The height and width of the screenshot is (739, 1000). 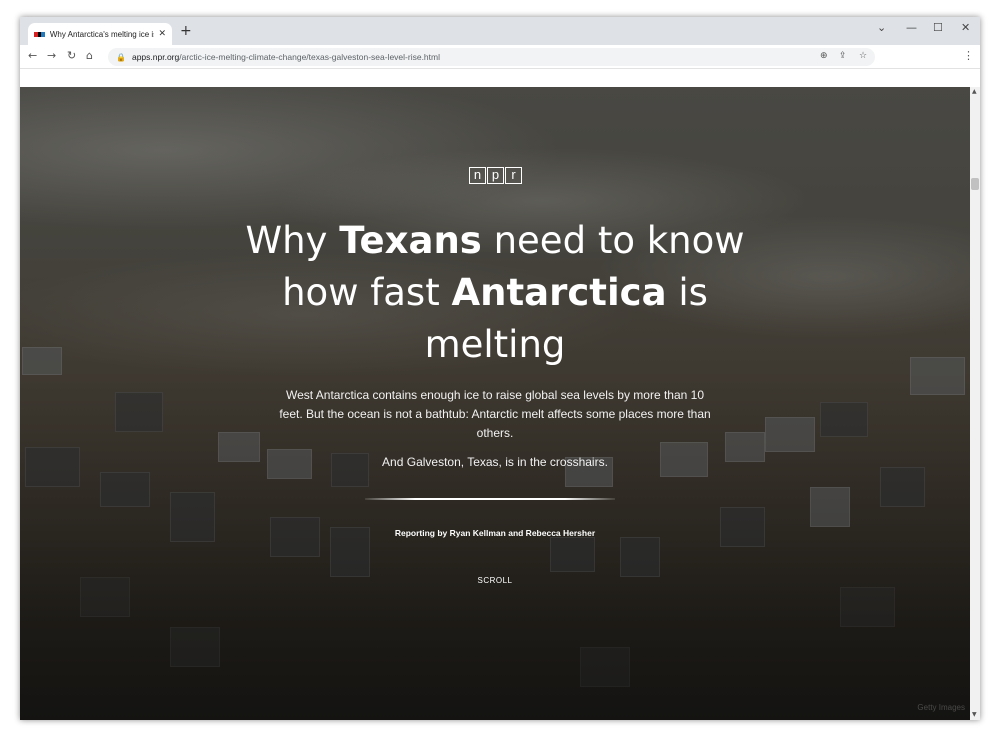 I want to click on npr-logo-letter: p, so click(x=495, y=175).